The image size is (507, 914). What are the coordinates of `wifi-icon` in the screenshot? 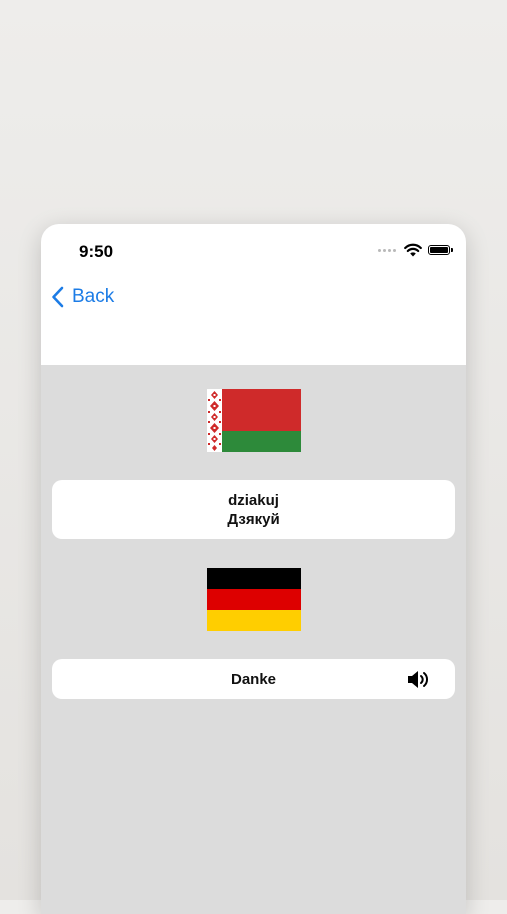 It's located at (413, 250).